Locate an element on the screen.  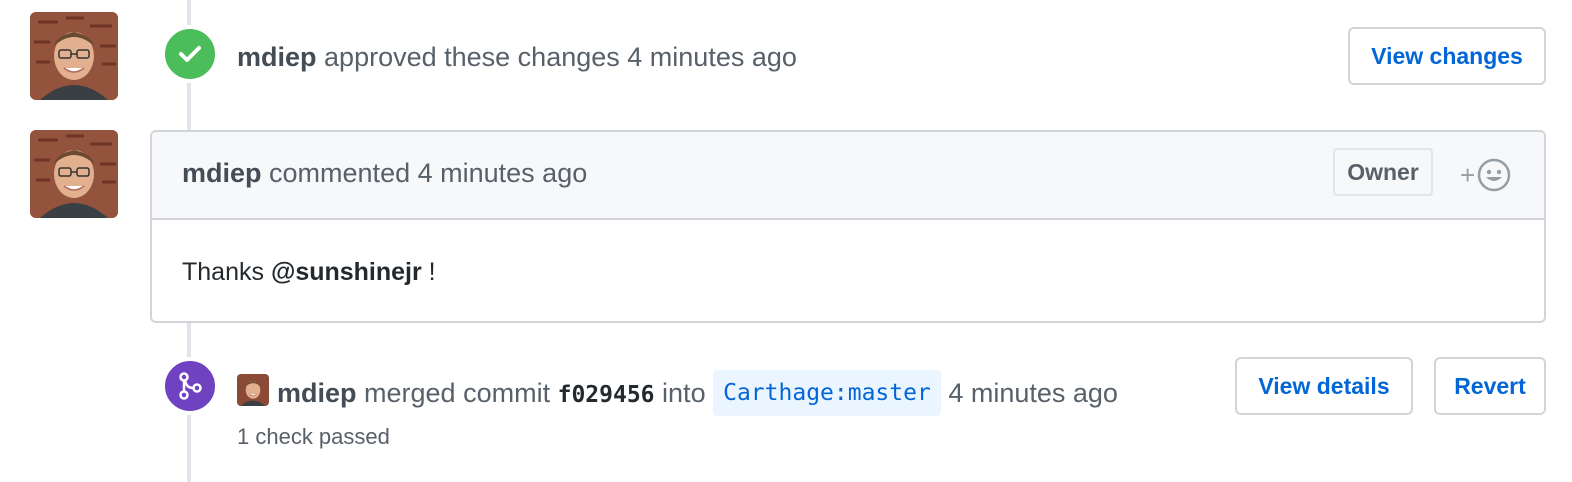
comment-time: 4 minutes ago is located at coordinates (503, 173).